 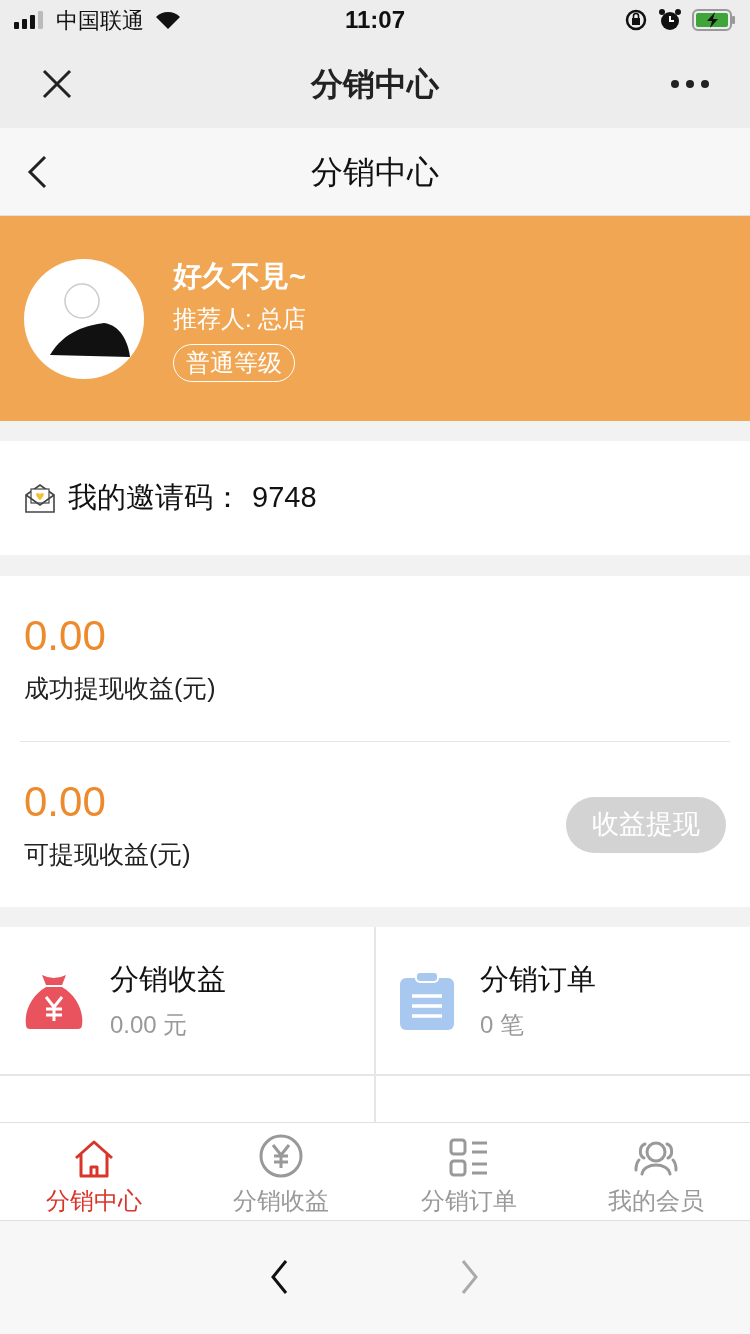 What do you see at coordinates (468, 1158) in the screenshot?
I see `list-icon` at bounding box center [468, 1158].